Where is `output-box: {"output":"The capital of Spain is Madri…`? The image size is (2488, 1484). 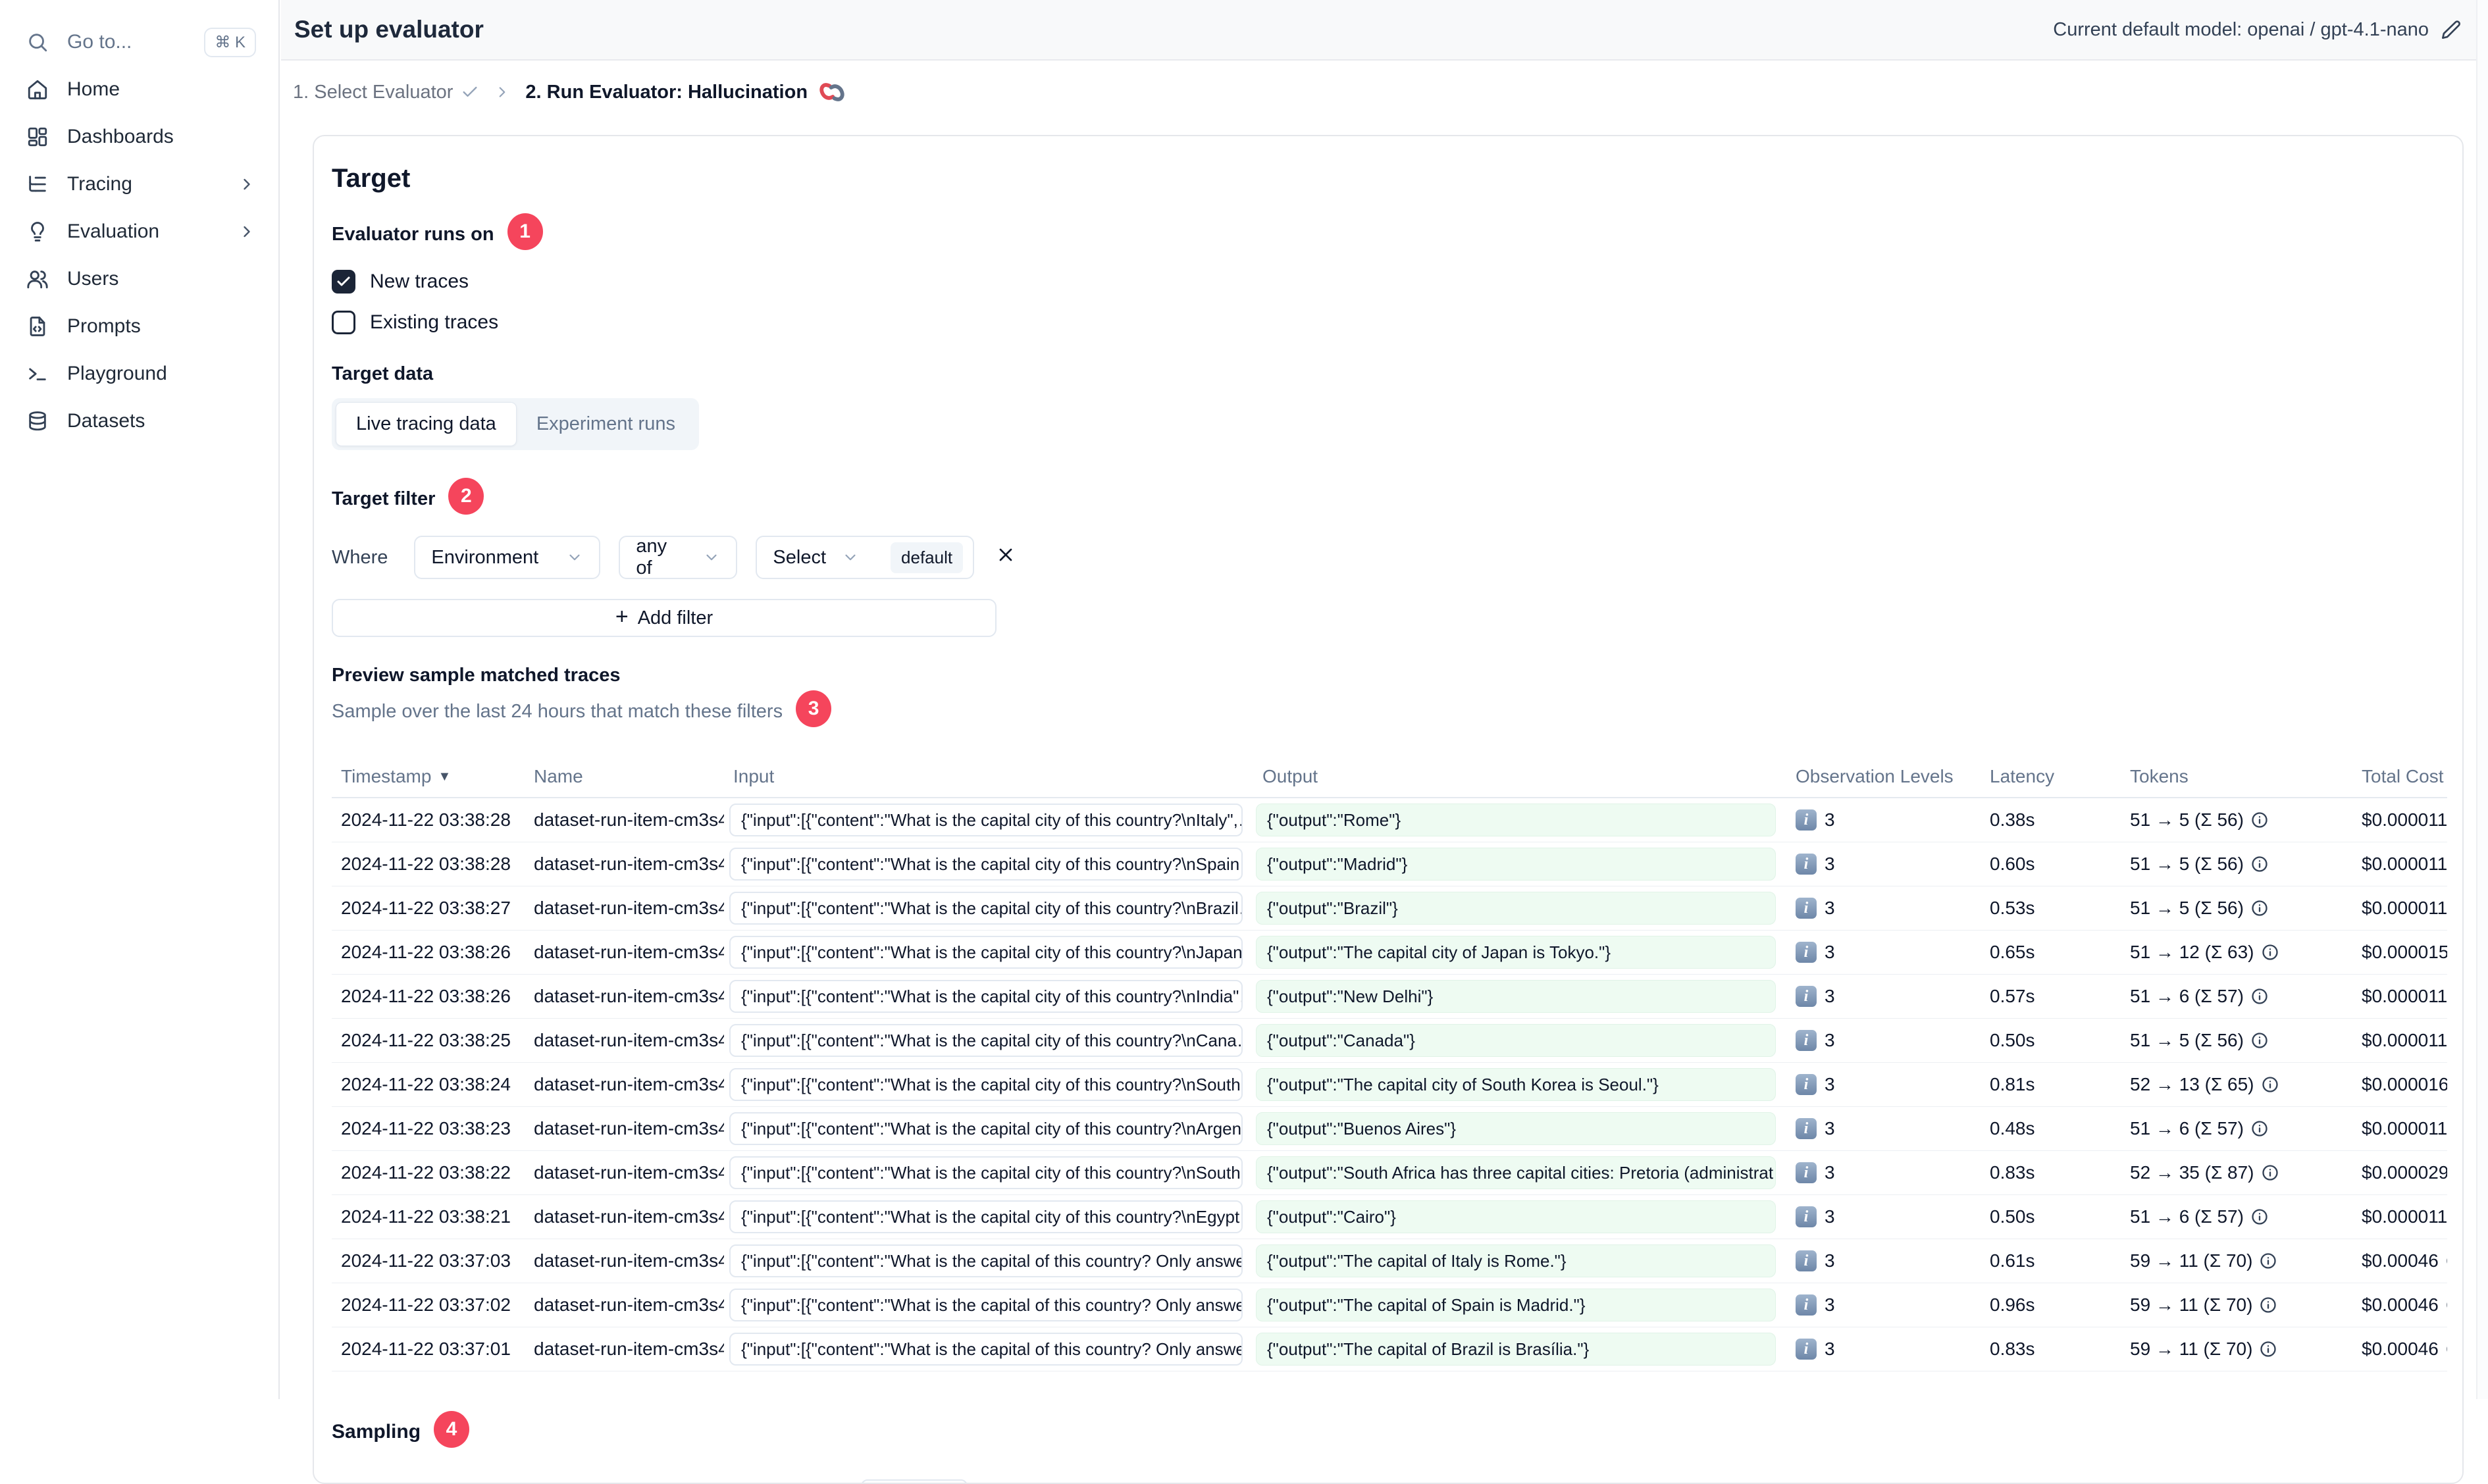
output-box: {"output":"The capital of Spain is Madri… is located at coordinates (1516, 1305).